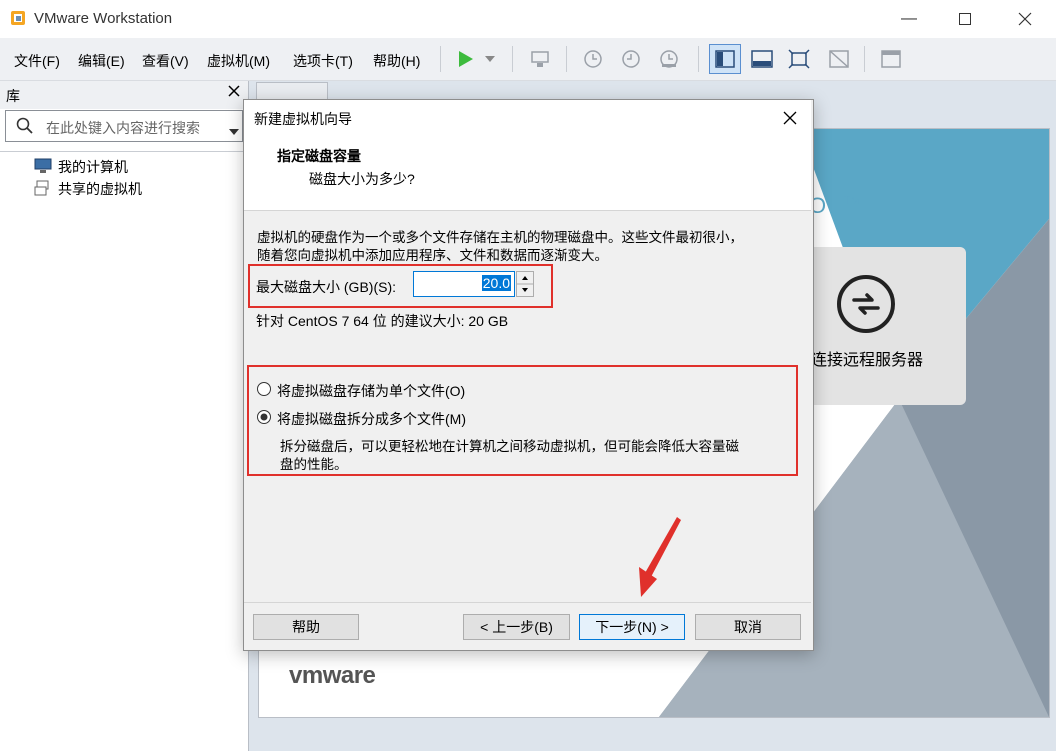 The image size is (1056, 751). I want to click on description-line-2: 随着您向虚拟机中添加应用程序、文件和数据而逐渐变大。, so click(432, 255).